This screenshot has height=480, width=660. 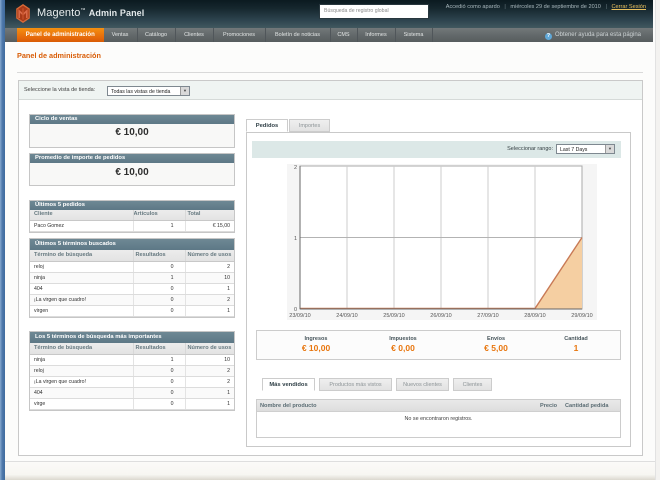 What do you see at coordinates (487, 316) in the screenshot?
I see `svg-text: 27/09/10` at bounding box center [487, 316].